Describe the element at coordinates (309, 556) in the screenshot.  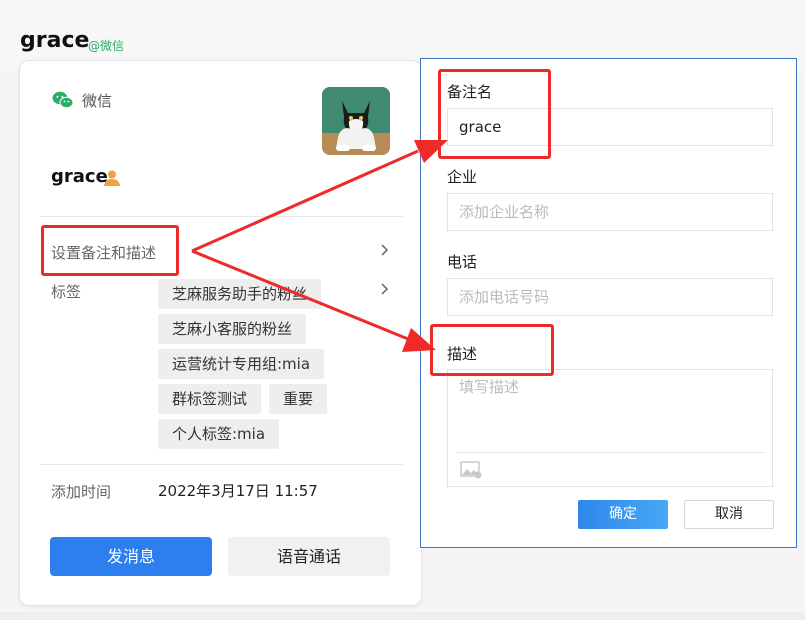
I see `voice-call-button: 语音通话` at that location.